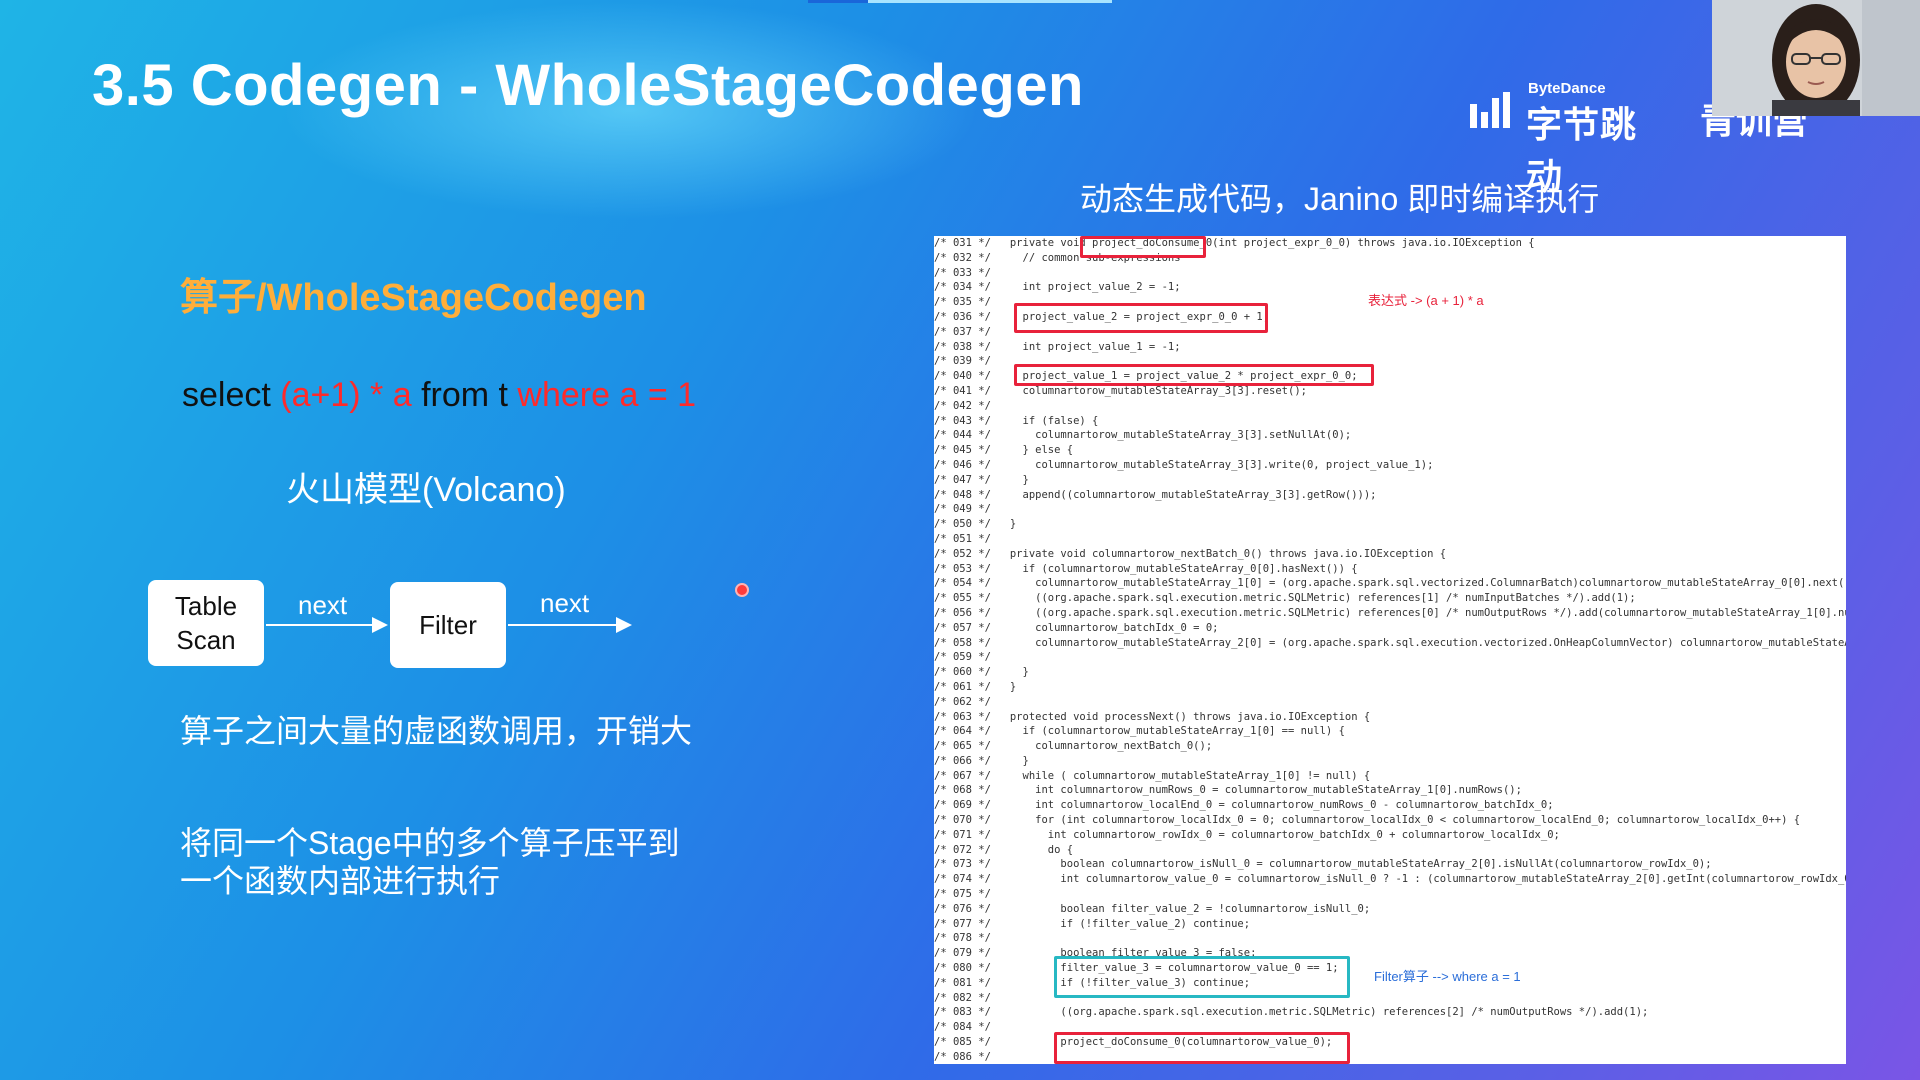 This screenshot has width=1920, height=1080. I want to click on sql-statement: select (a+1) * a from t where a = 1, so click(439, 395).